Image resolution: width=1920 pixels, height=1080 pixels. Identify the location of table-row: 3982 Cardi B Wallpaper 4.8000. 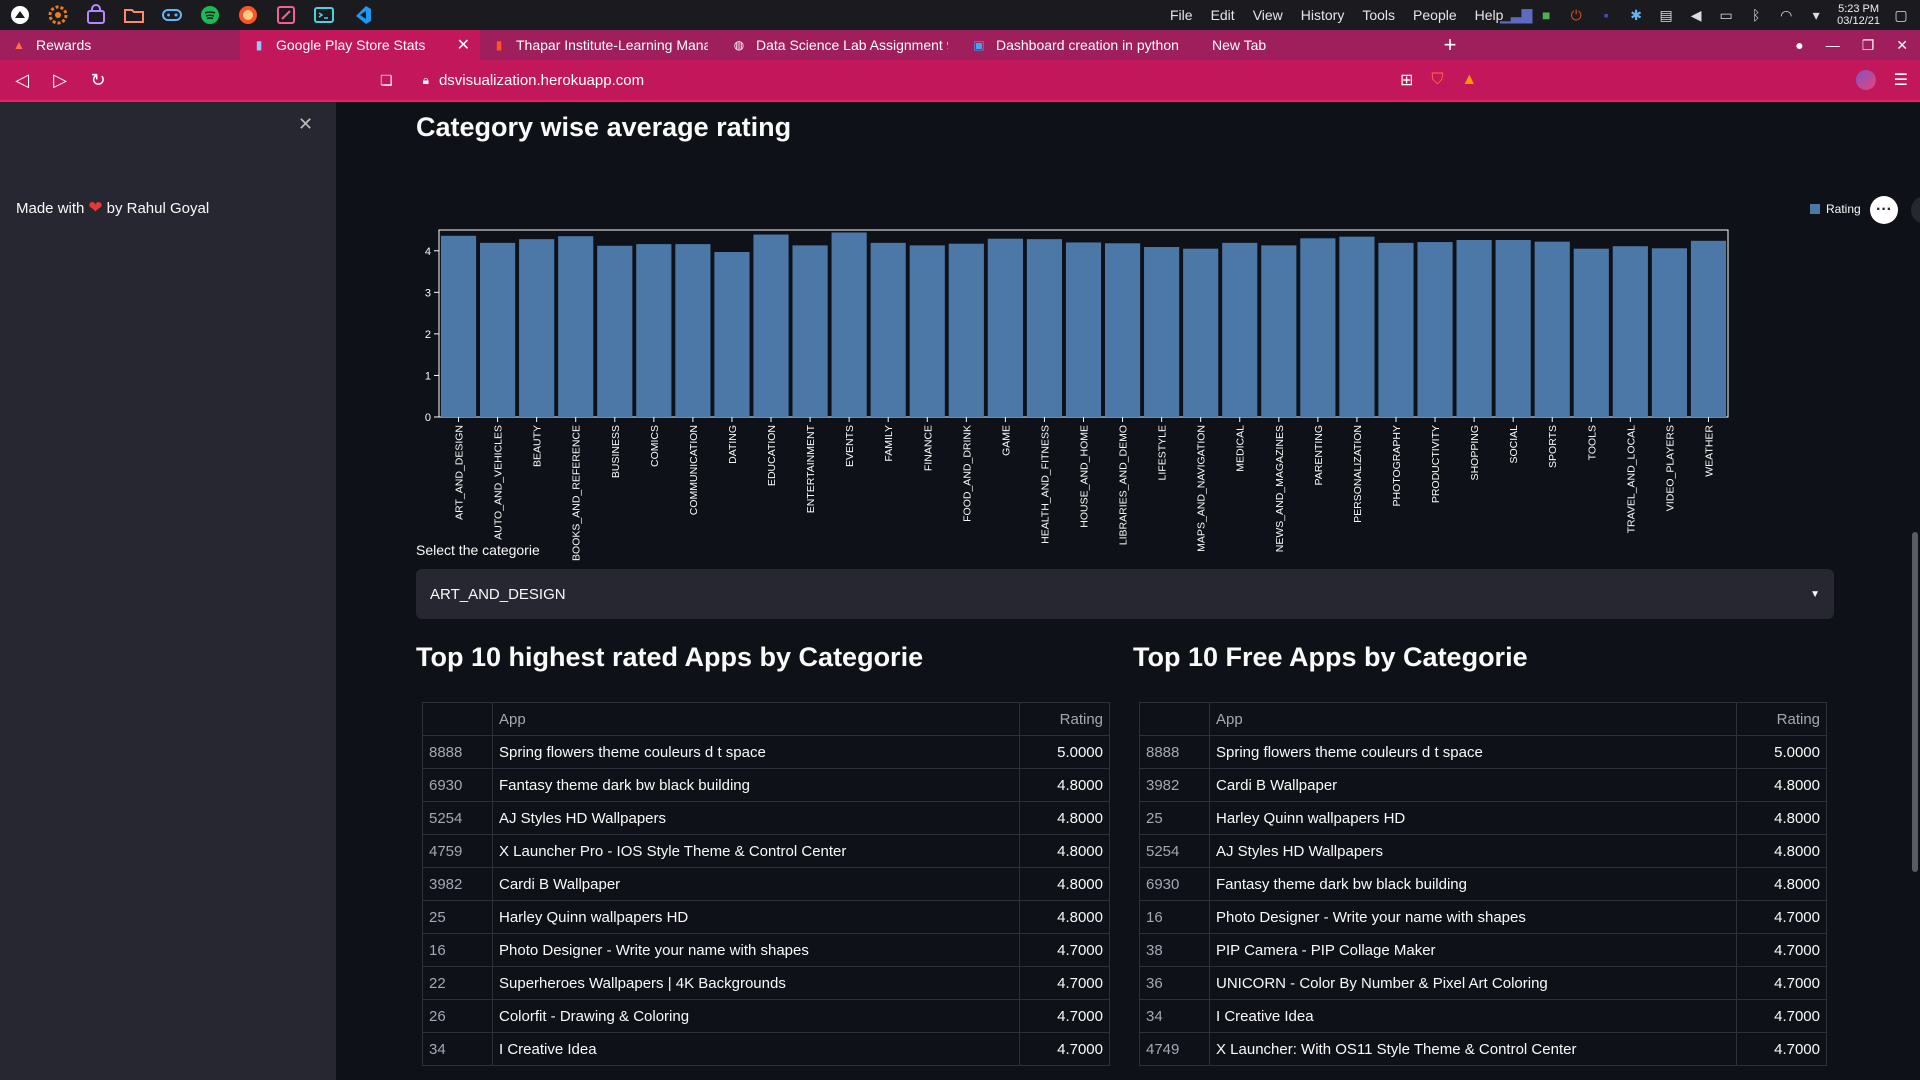
(1483, 785).